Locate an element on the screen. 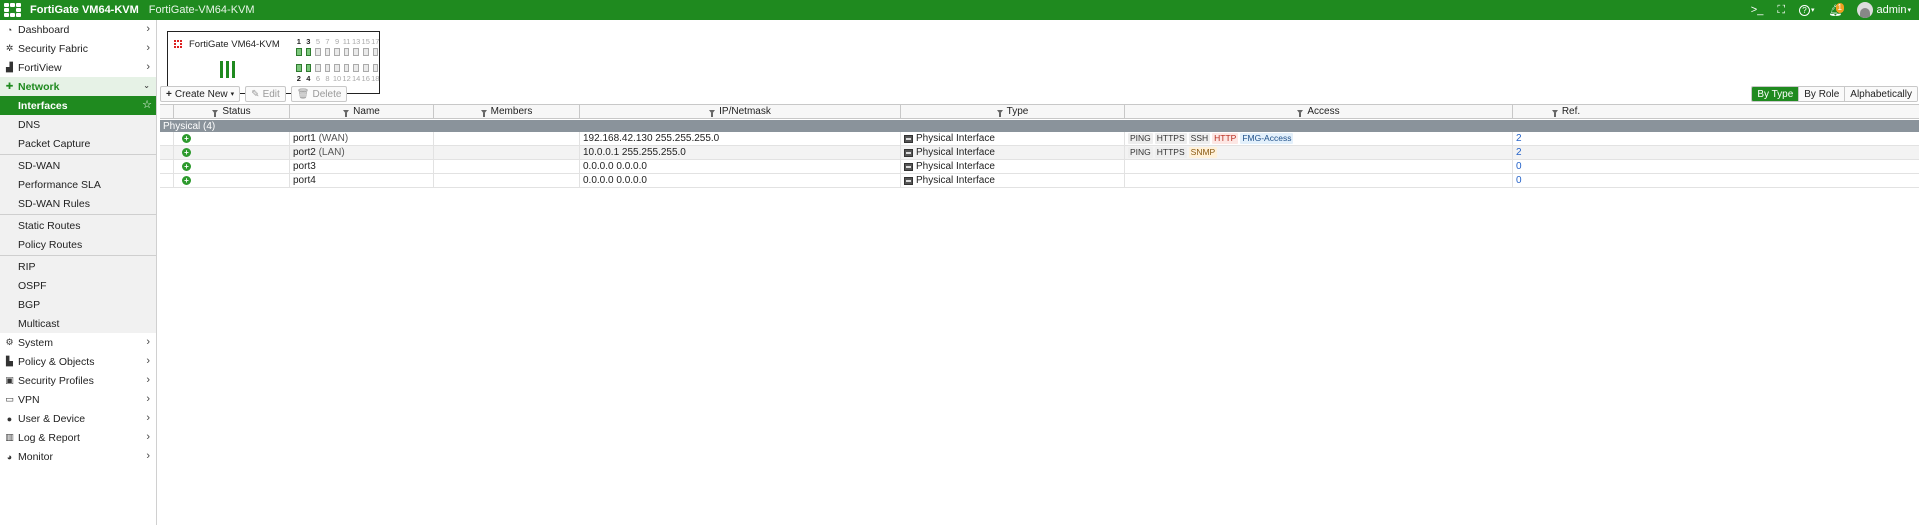 The width and height of the screenshot is (1919, 525). sidebar-item-label: SD-WAN is located at coordinates (39, 165).